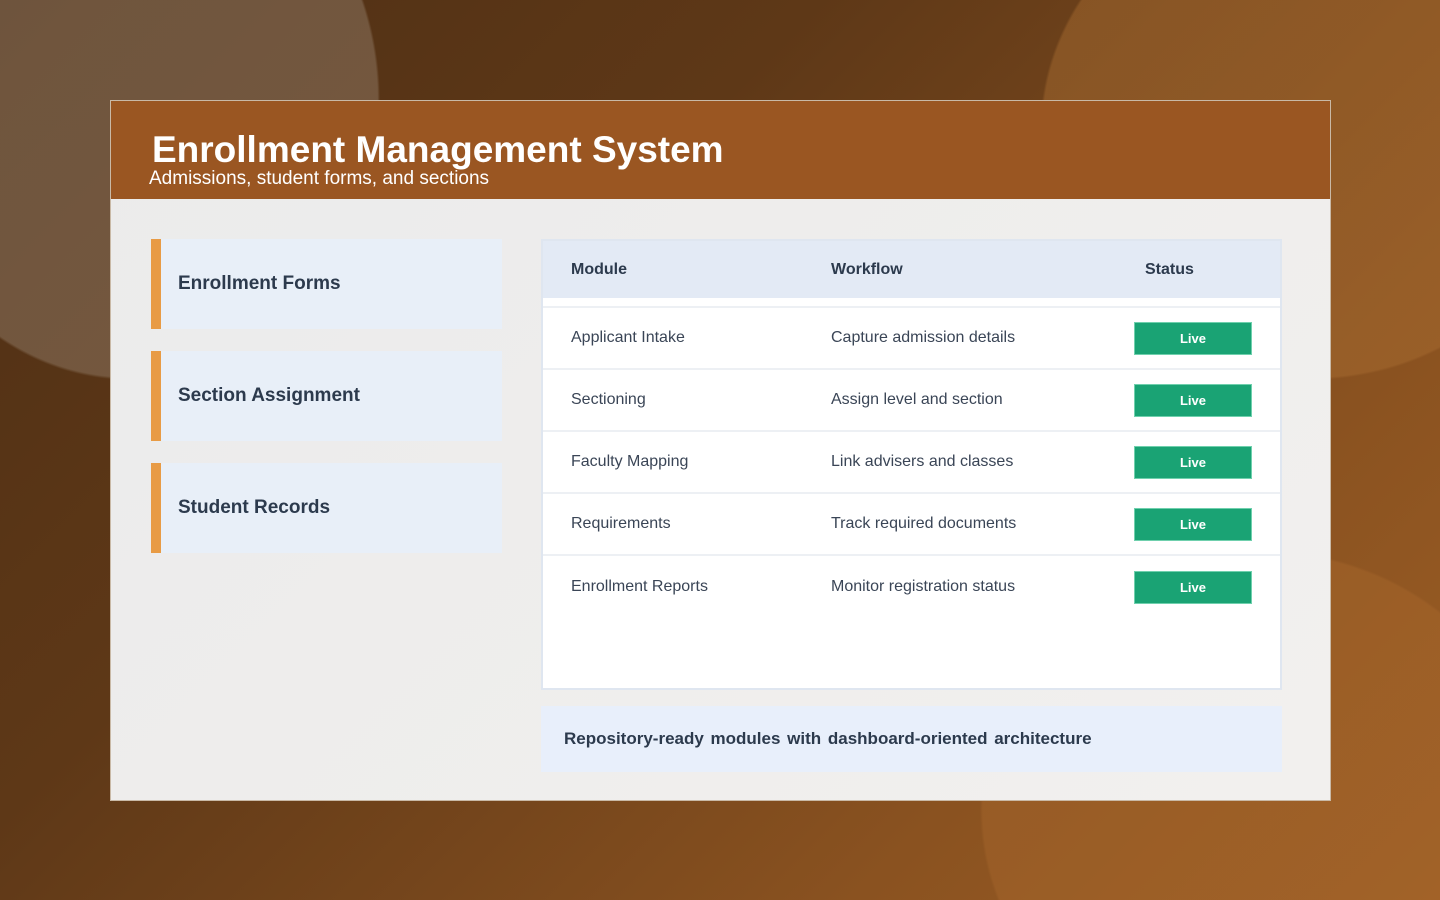 The height and width of the screenshot is (900, 1440). I want to click on page-subtitle: Admissions, student forms, and sections, so click(319, 178).